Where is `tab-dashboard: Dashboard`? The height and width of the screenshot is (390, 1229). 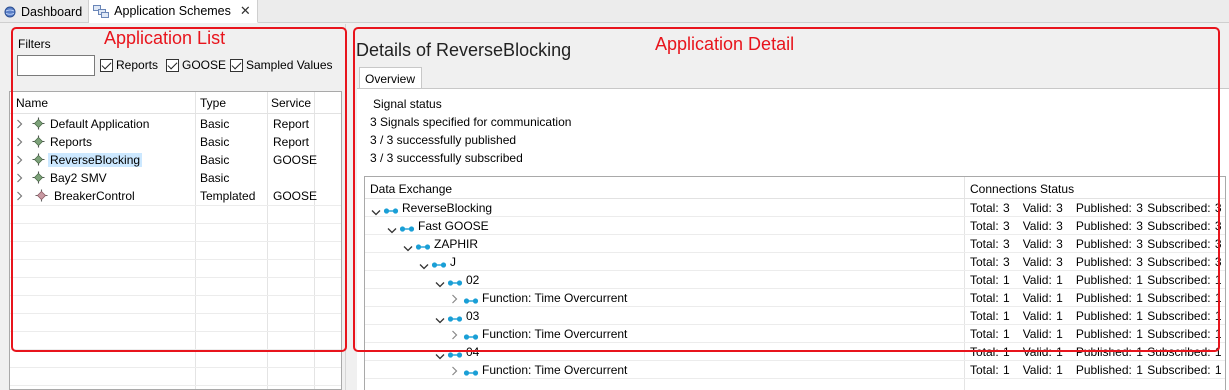 tab-dashboard: Dashboard is located at coordinates (45, 11).